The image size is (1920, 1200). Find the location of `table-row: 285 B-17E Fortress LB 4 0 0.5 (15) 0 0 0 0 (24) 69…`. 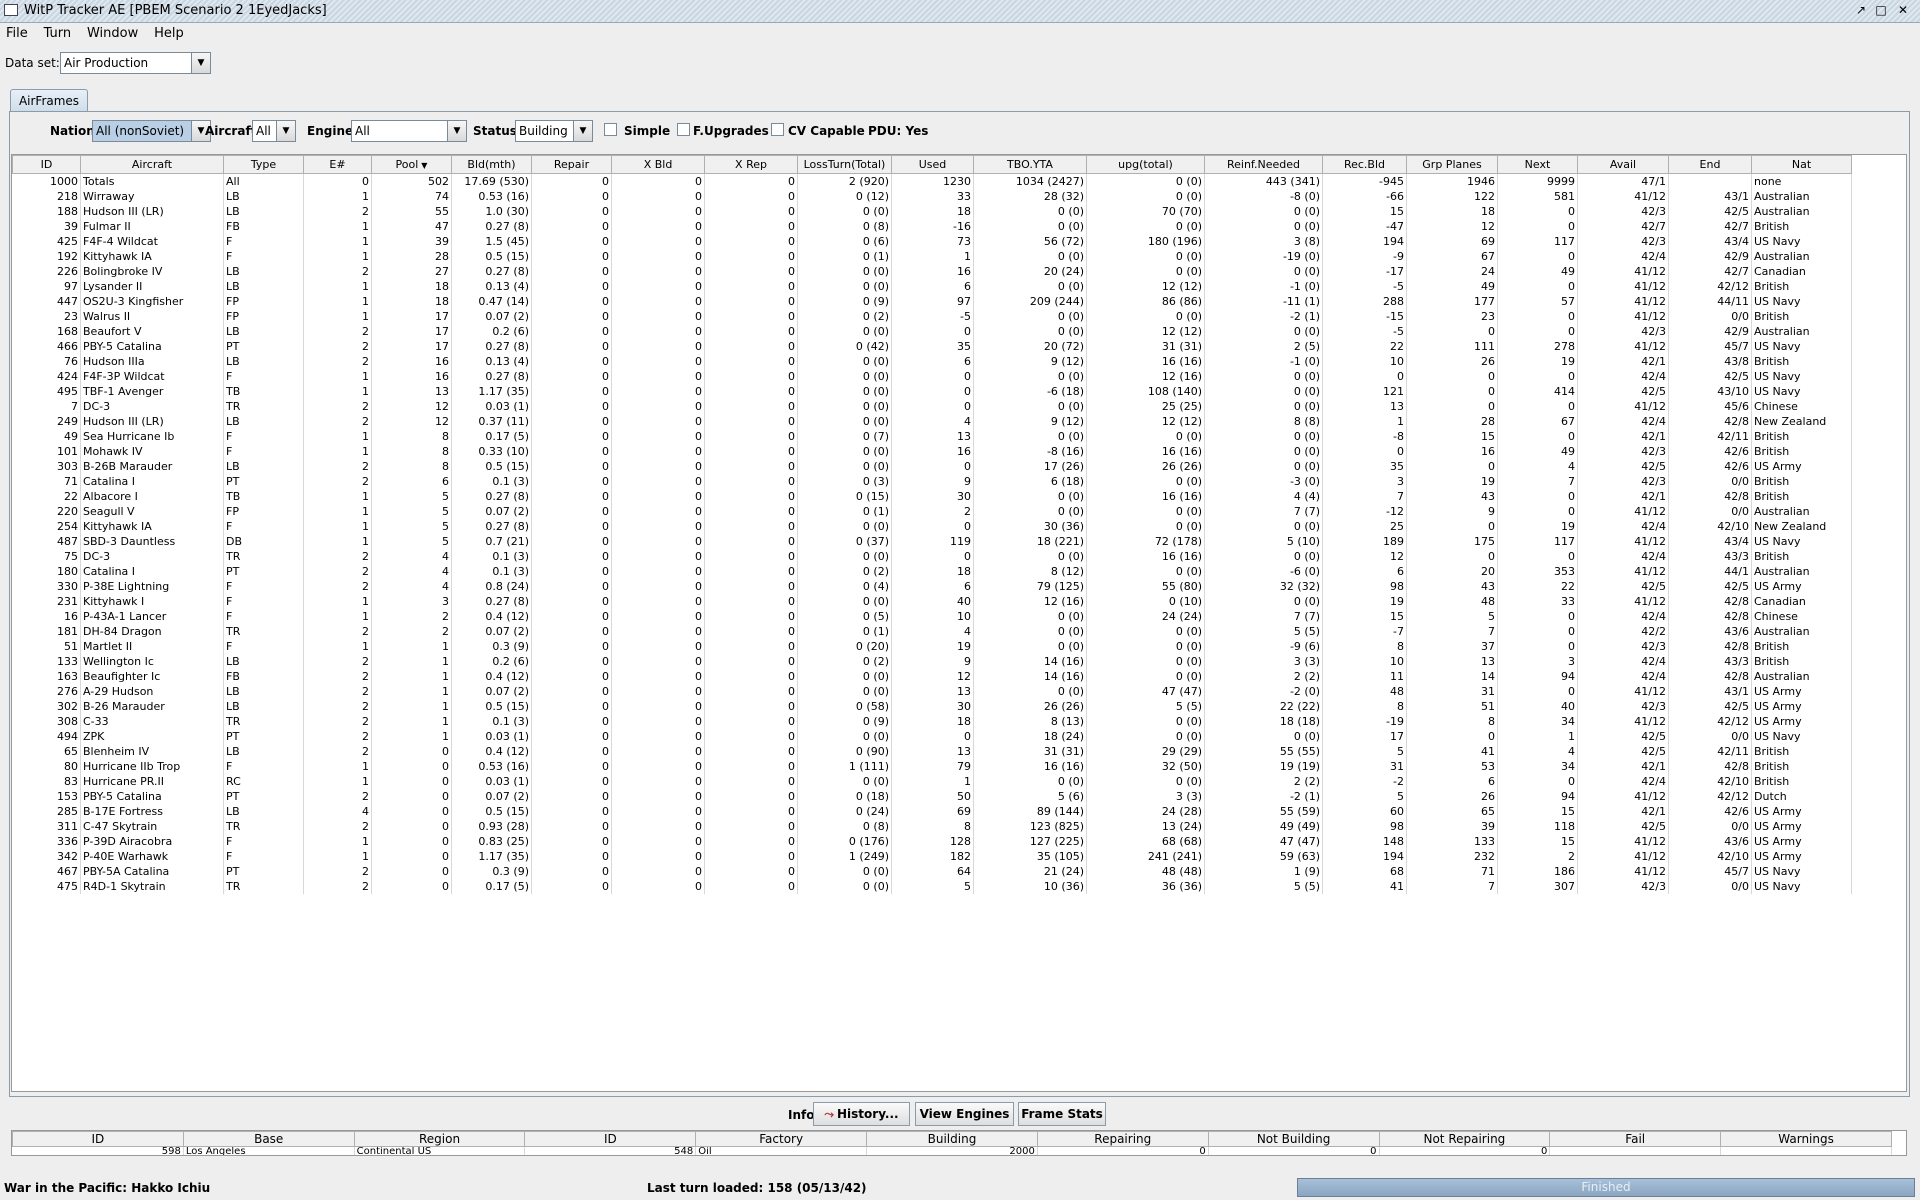

table-row: 285 B-17E Fortress LB 4 0 0.5 (15) 0 0 0 0 (24) 69… is located at coordinates (932, 811).